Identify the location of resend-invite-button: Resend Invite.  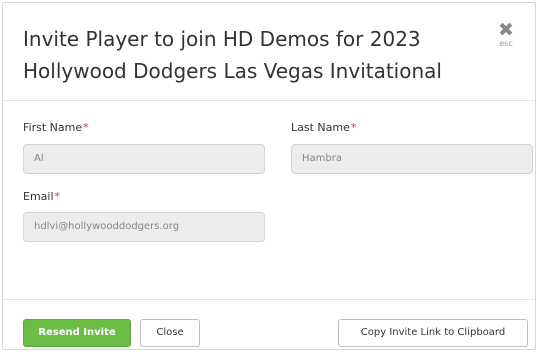
(77, 333).